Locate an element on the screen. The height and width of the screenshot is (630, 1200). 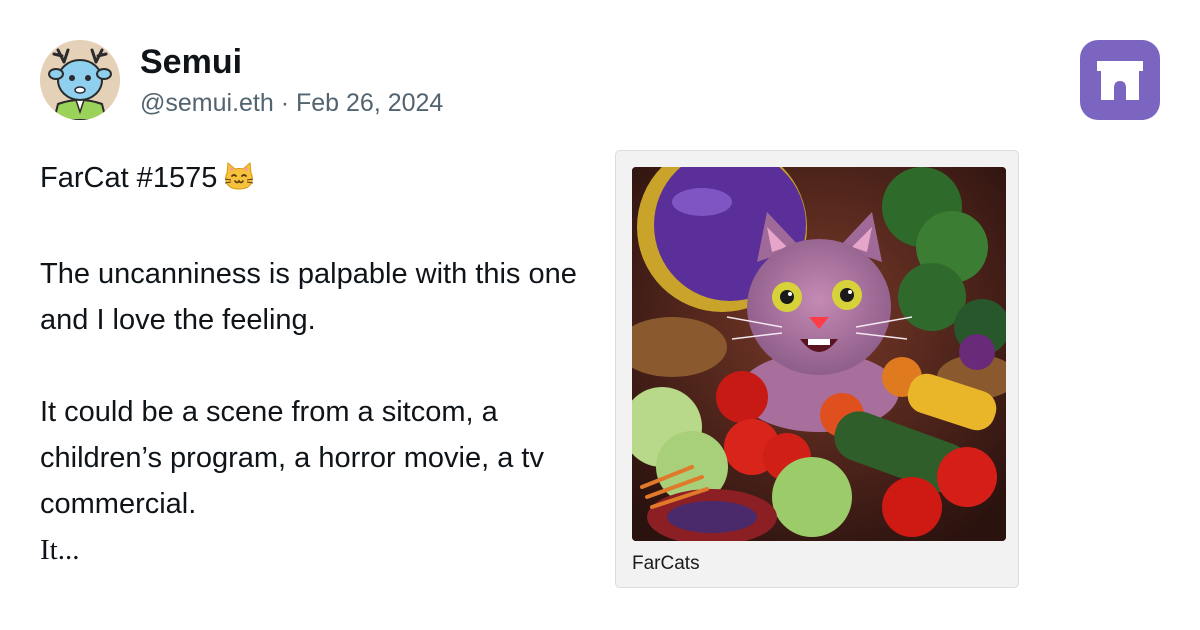
embed-label: FarCats is located at coordinates (666, 564).